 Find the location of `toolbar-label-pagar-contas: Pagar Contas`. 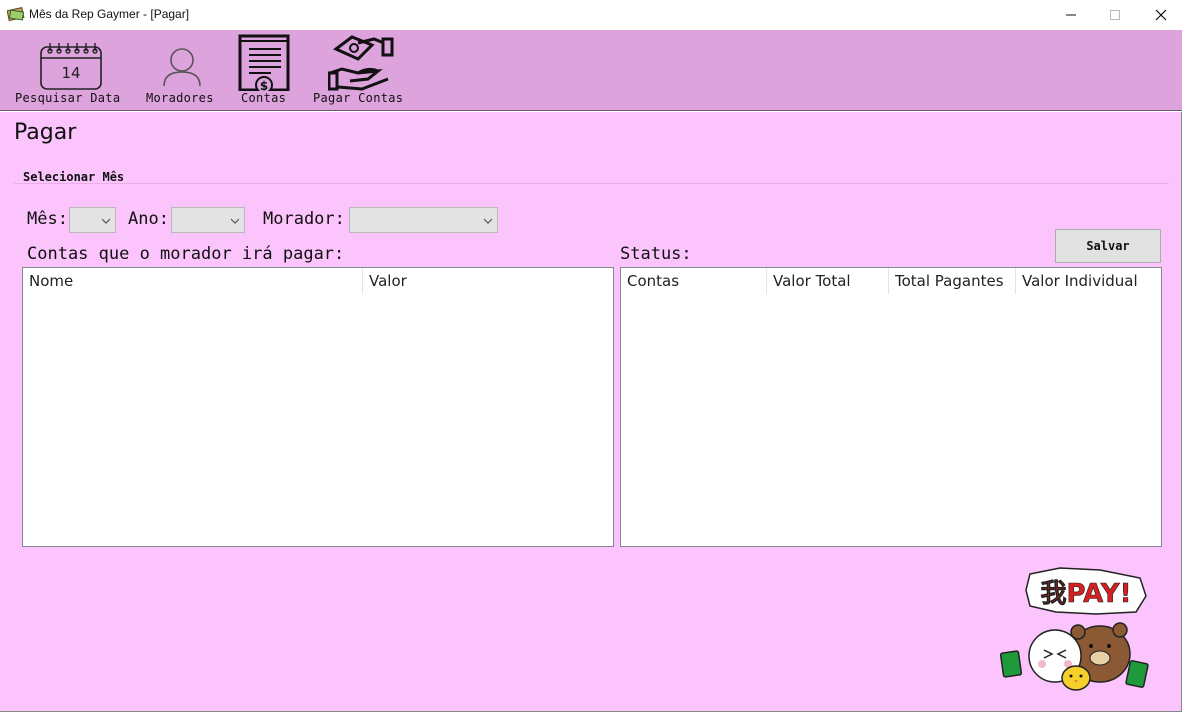

toolbar-label-pagar-contas: Pagar Contas is located at coordinates (358, 98).